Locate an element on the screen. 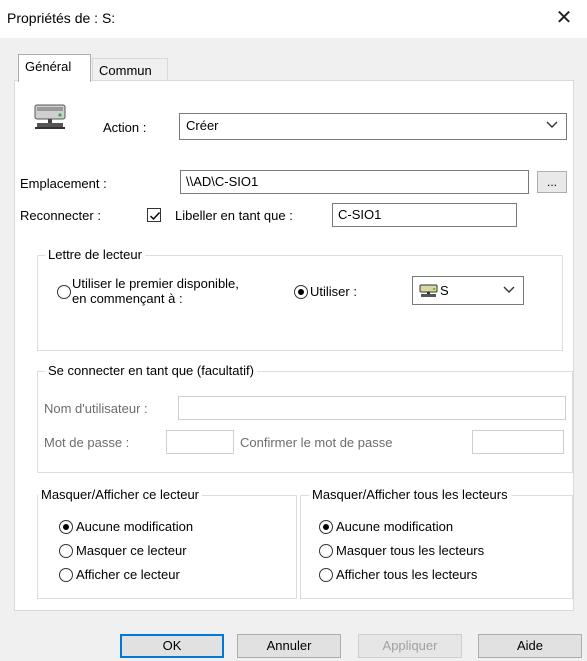 This screenshot has width=587, height=661. hide-show-all-legend: Masquer/Afficher tous les lecteurs is located at coordinates (410, 494).